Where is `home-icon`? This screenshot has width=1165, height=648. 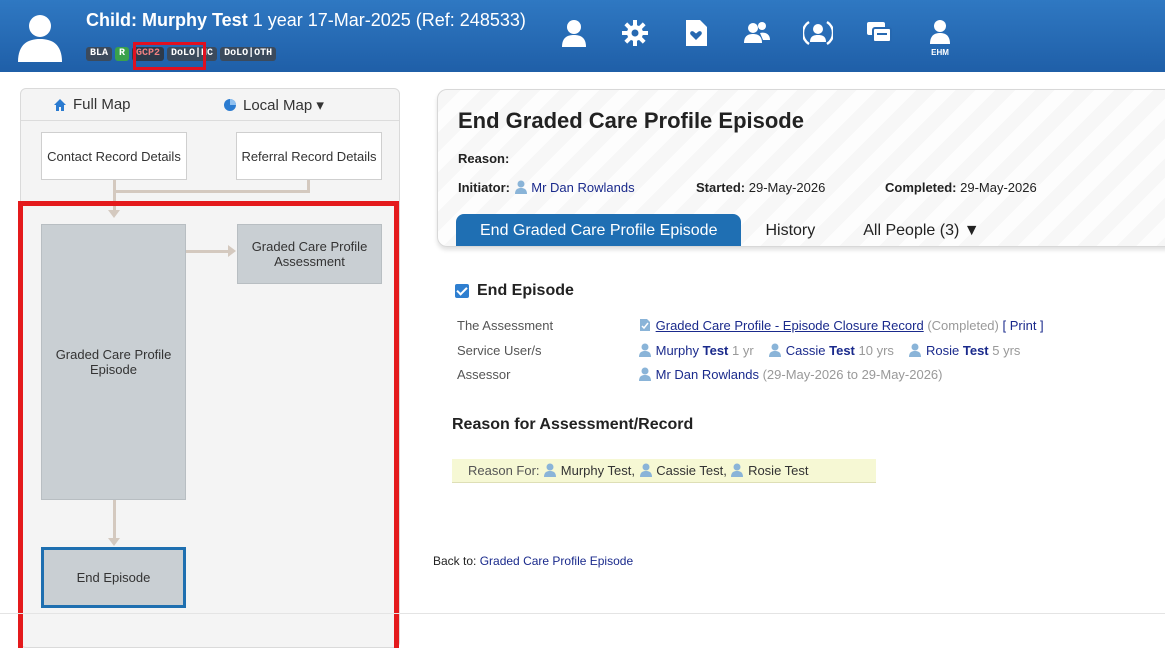
home-icon is located at coordinates (60, 104).